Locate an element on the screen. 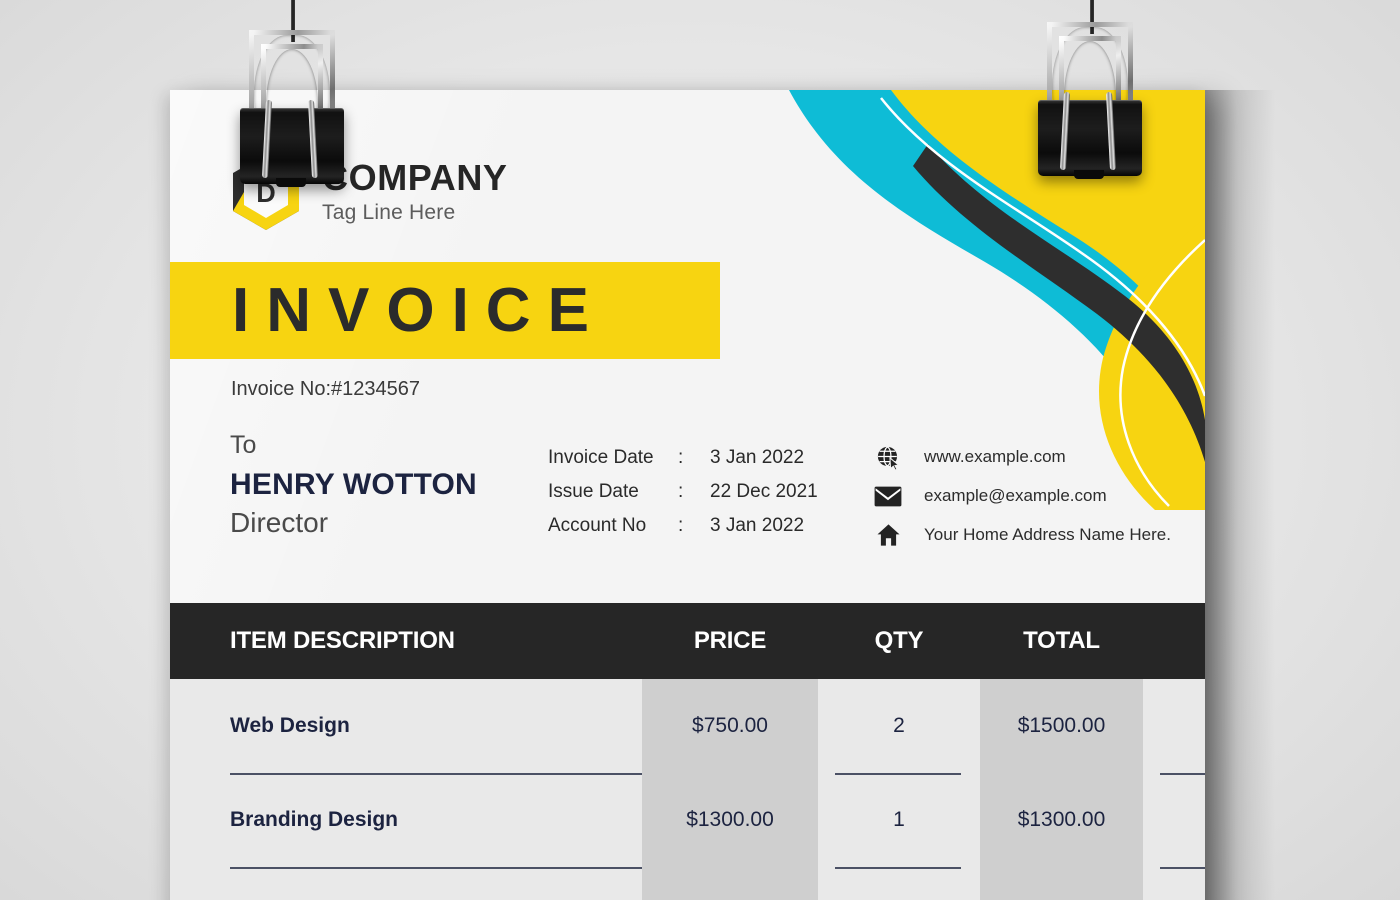 The image size is (1400, 900). date-row: Invoice Date : 3 Jan 2022 is located at coordinates (683, 458).